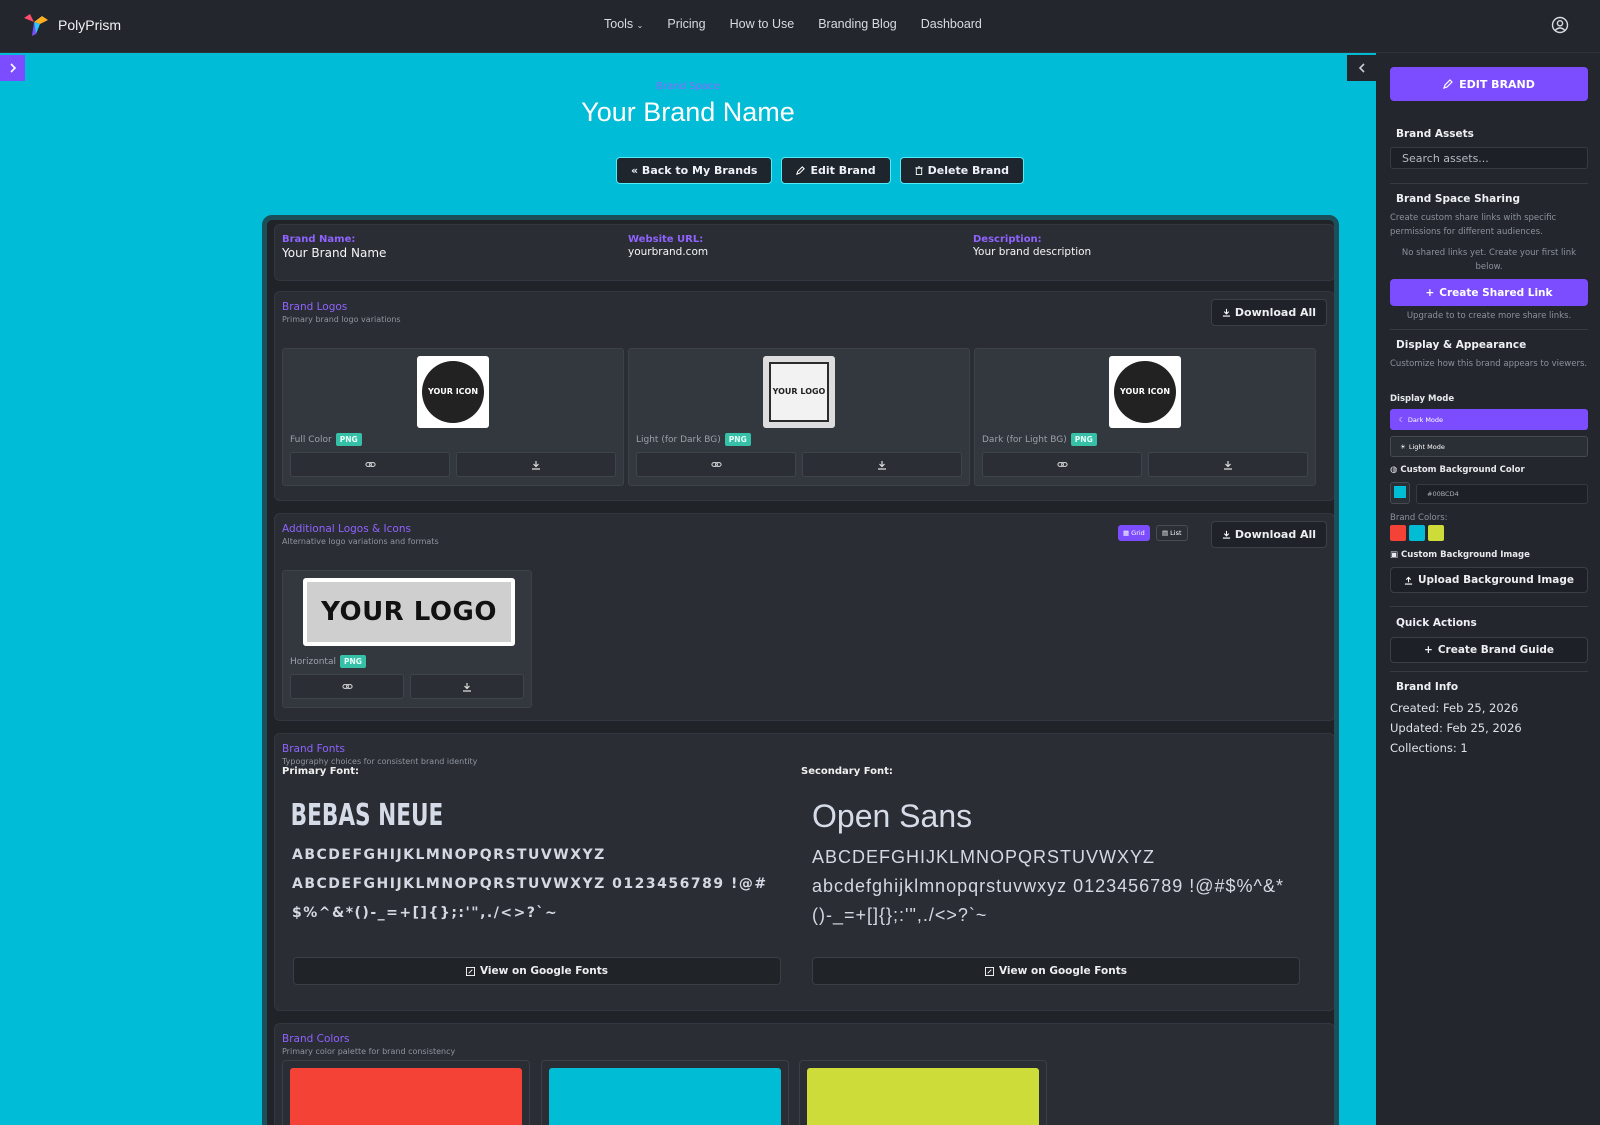  What do you see at coordinates (1489, 316) in the screenshot?
I see `upgrade-note: Upgrade to to create more share links.` at bounding box center [1489, 316].